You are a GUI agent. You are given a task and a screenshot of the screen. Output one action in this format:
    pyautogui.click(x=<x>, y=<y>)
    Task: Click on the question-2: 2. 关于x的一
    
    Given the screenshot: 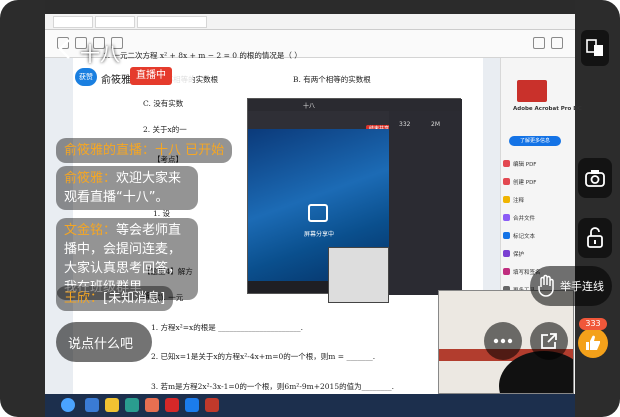 What is the action you would take?
    pyautogui.click(x=165, y=129)
    